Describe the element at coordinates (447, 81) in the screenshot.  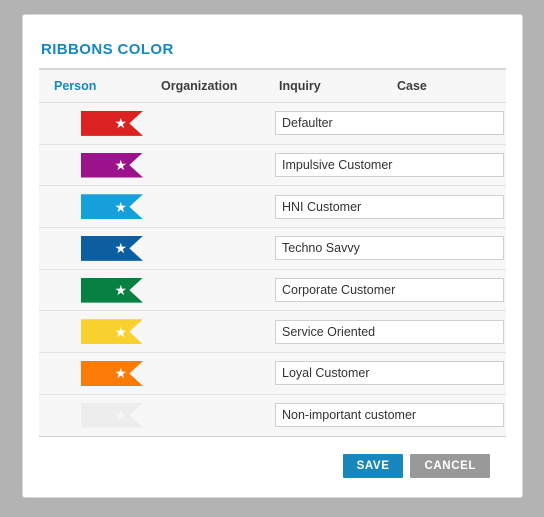
I see `column-header-case: Case` at that location.